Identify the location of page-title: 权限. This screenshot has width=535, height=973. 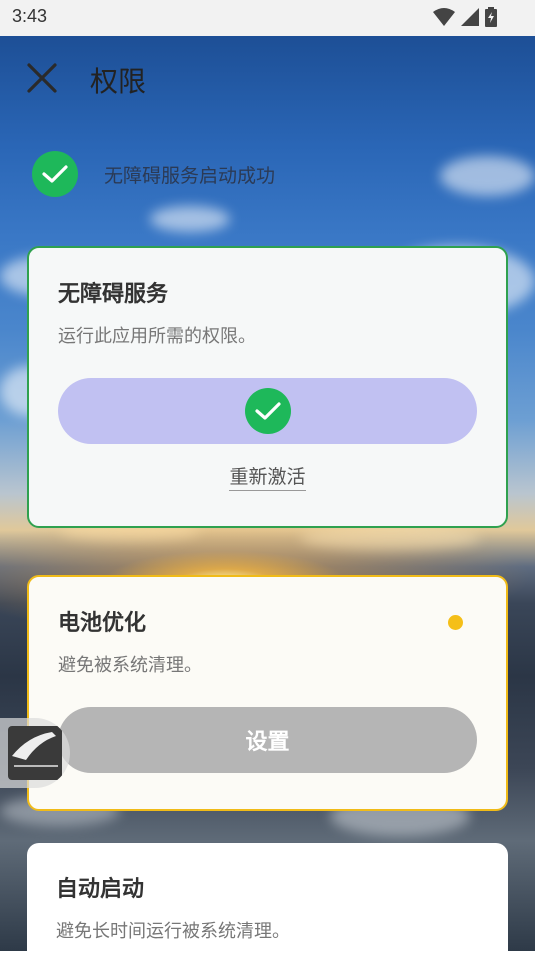
(118, 81).